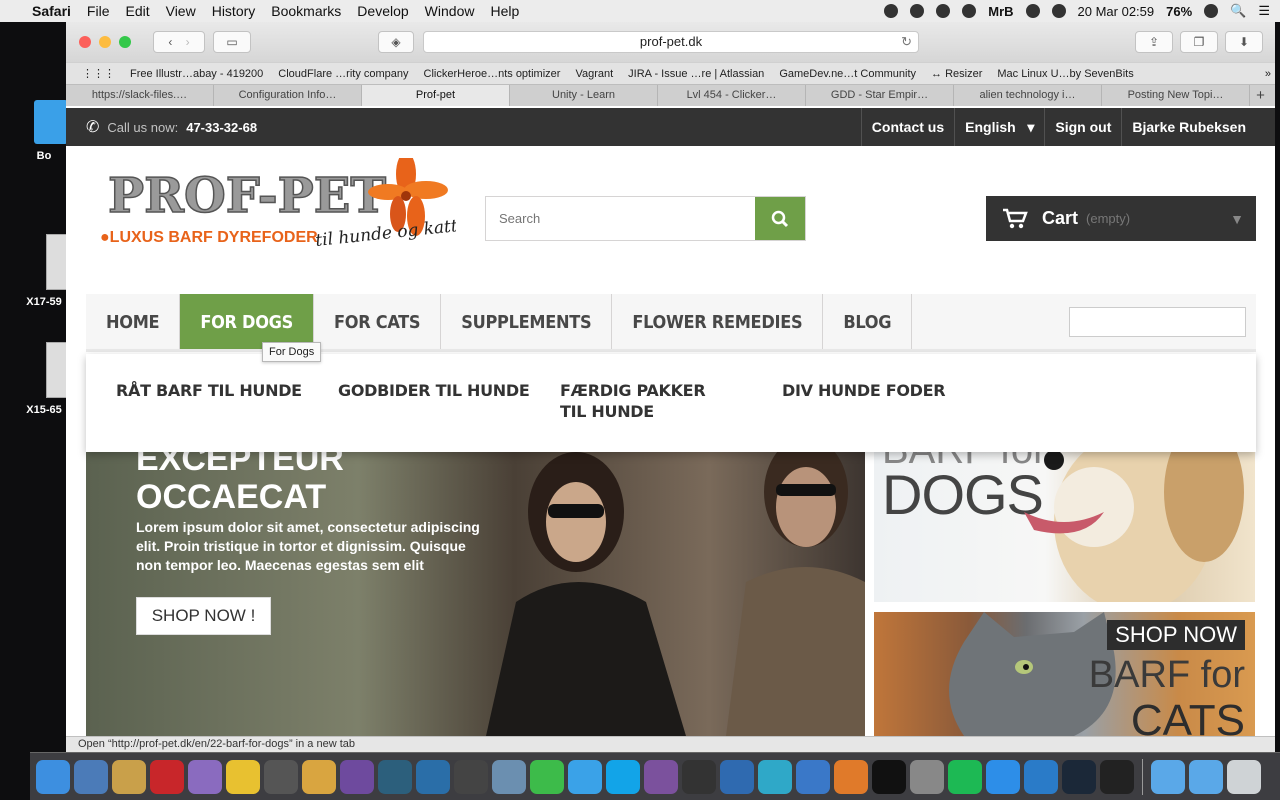 The image size is (1280, 800). Describe the element at coordinates (179, 42) in the screenshot. I see `back-forward-buttons: ‹ ›` at that location.